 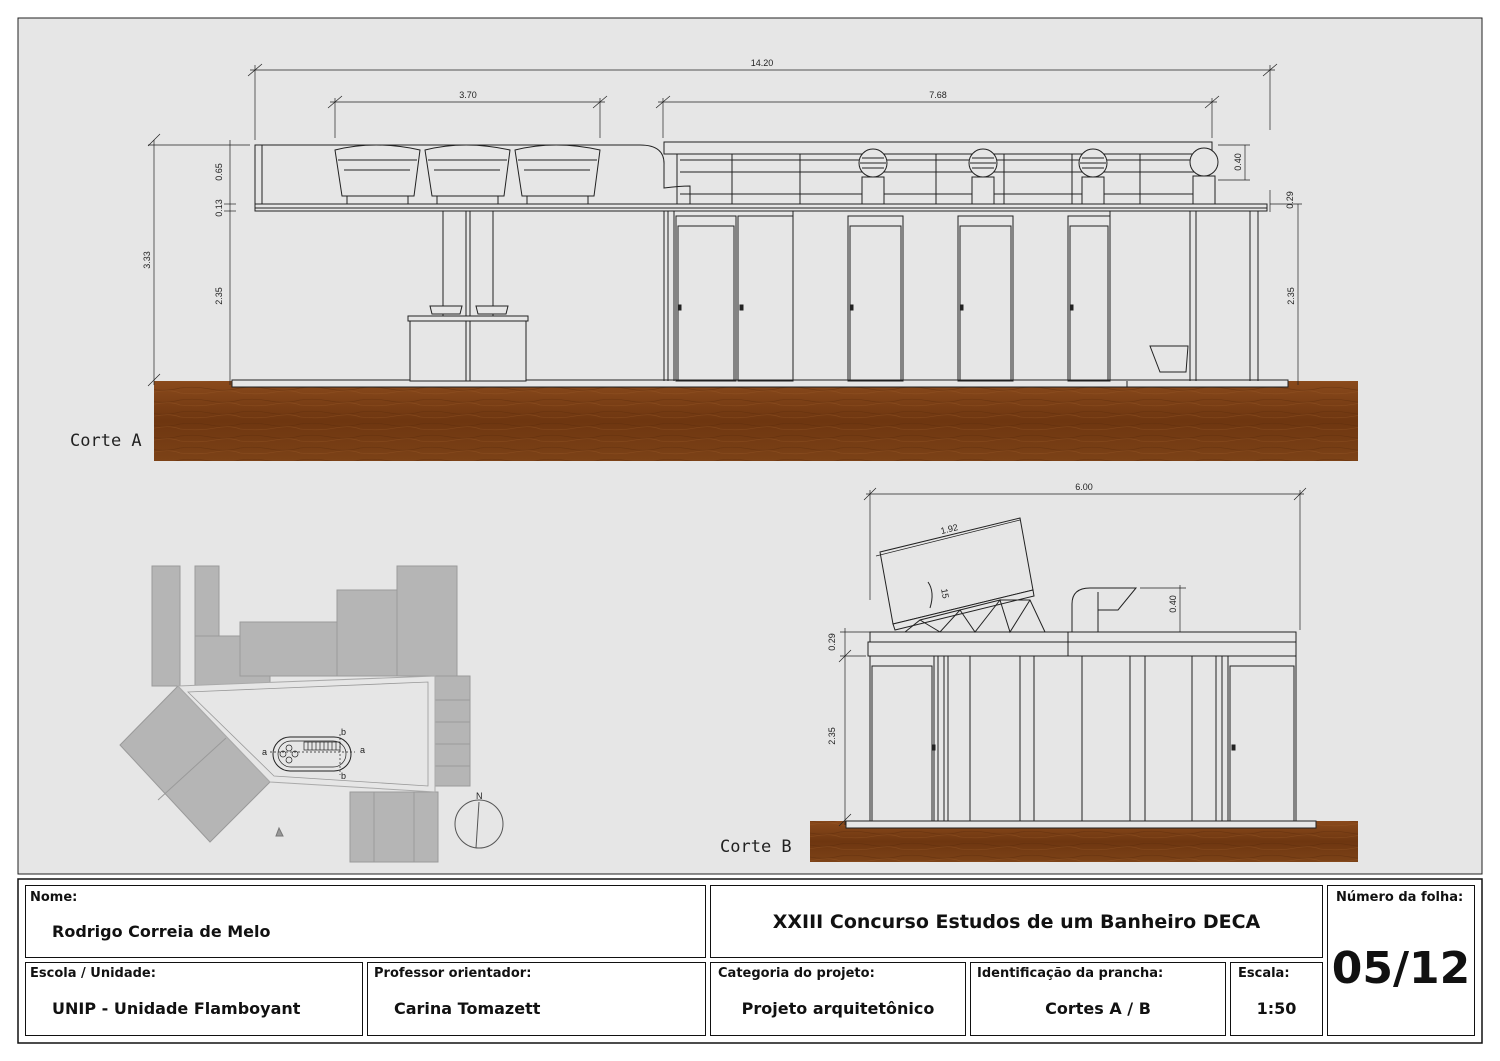 I want to click on dim-a-height-top: 0.65, so click(x=219, y=172).